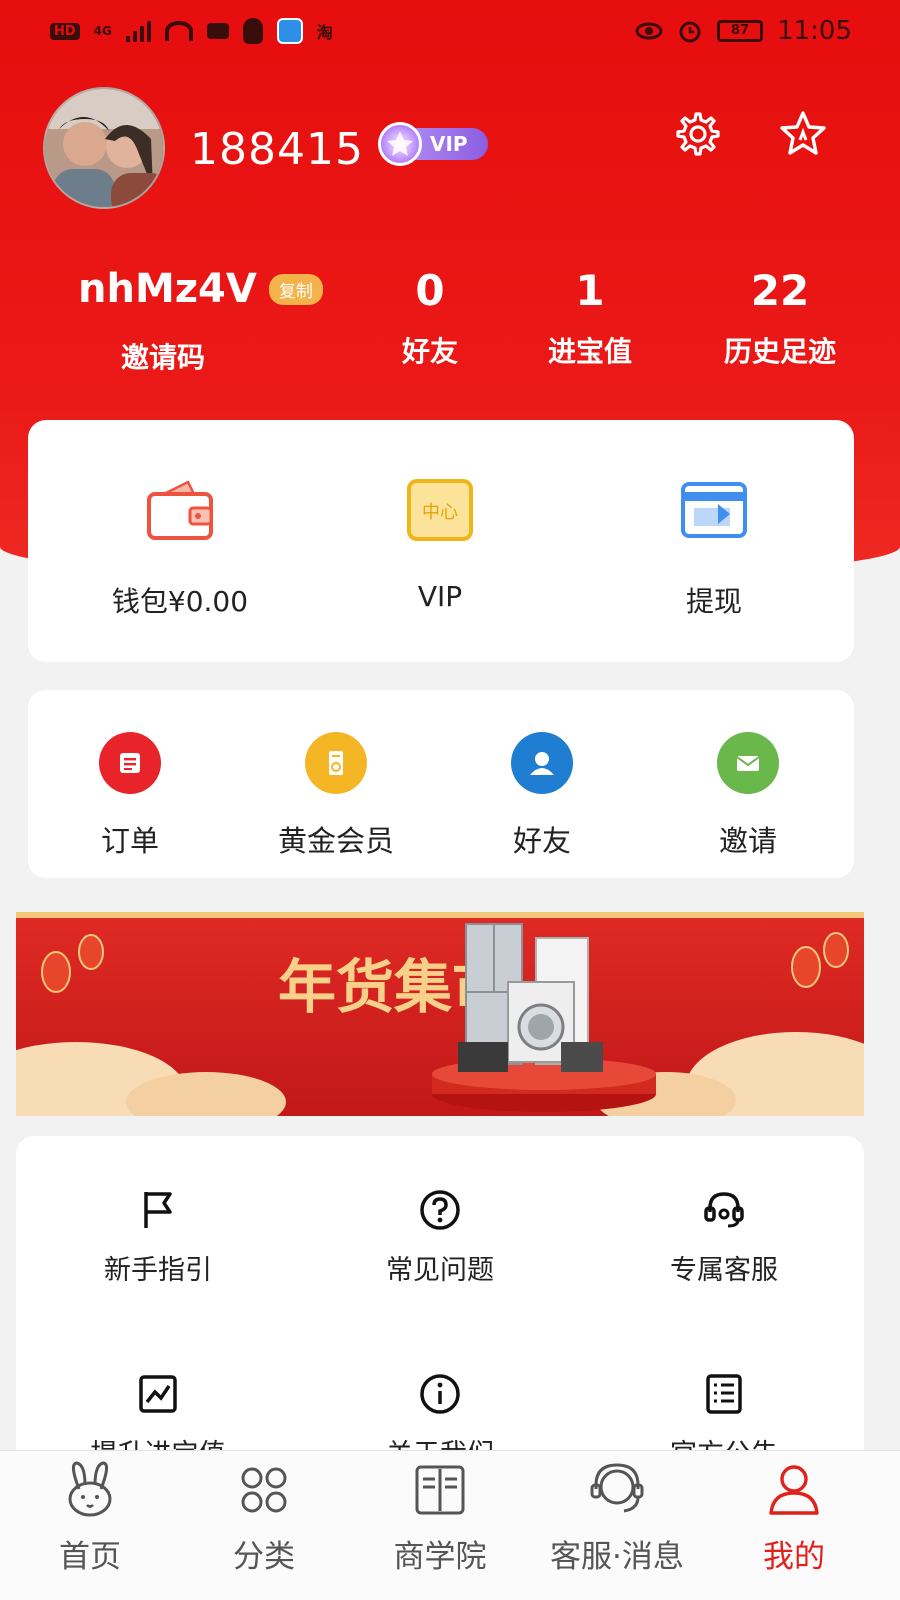 The image size is (900, 1600). What do you see at coordinates (714, 549) in the screenshot?
I see `withdraw-entry: 提现` at bounding box center [714, 549].